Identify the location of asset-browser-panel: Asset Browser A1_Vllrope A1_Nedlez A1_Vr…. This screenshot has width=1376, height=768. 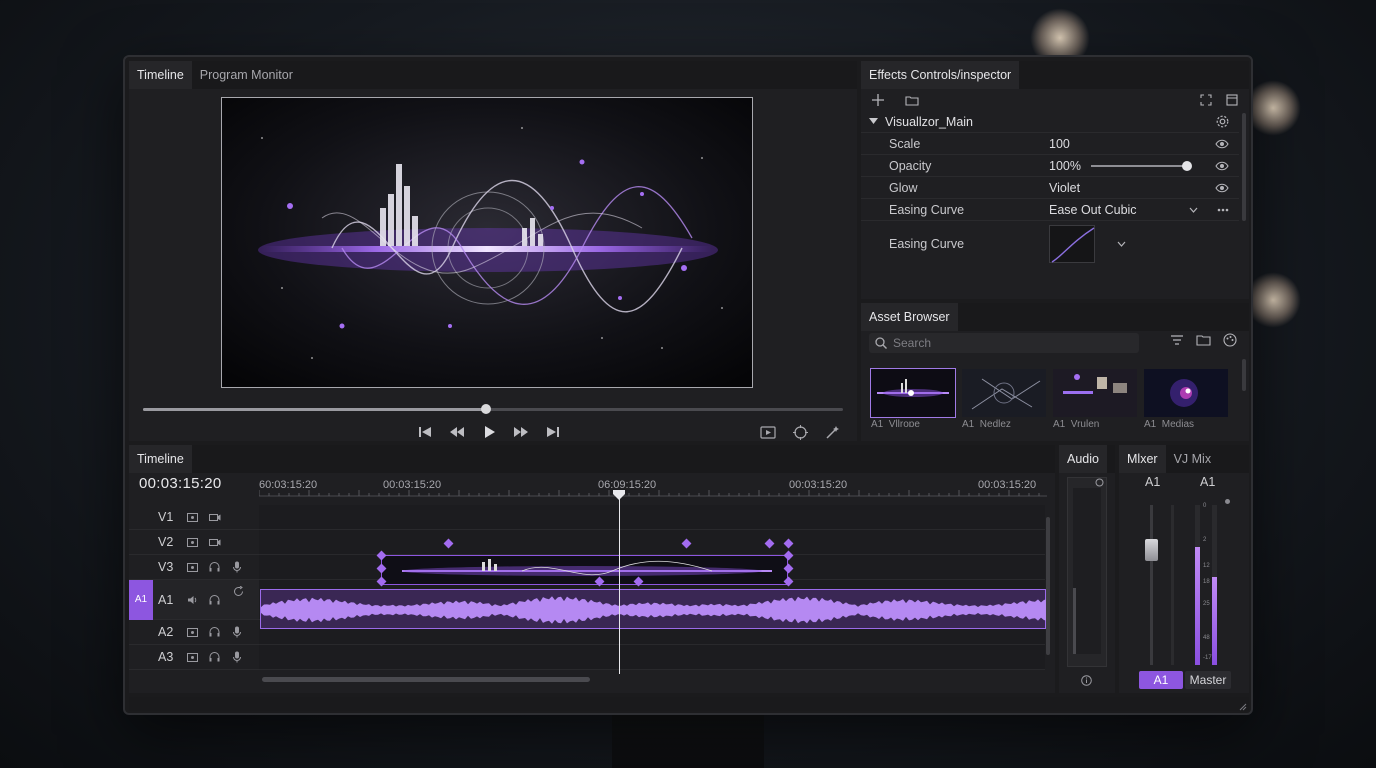
(1055, 372).